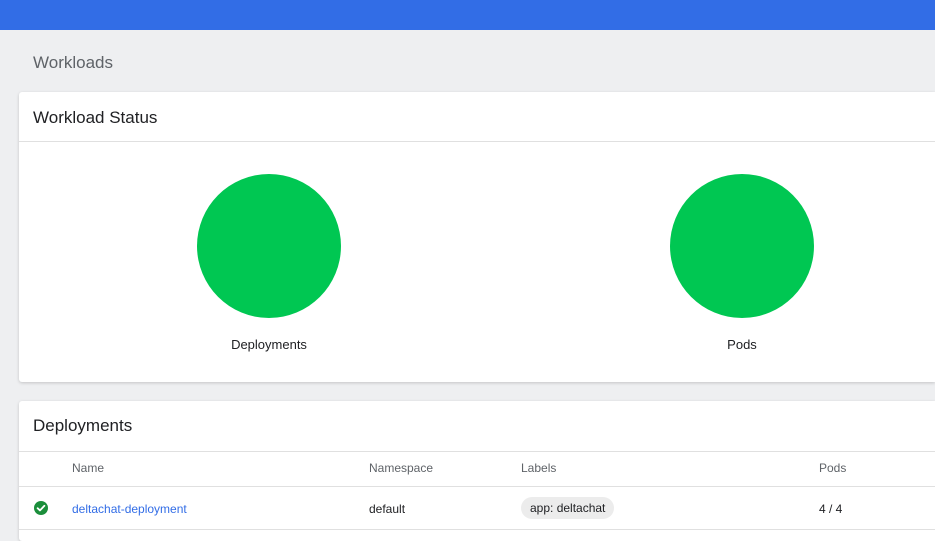  What do you see at coordinates (41, 508) in the screenshot?
I see `check-circle-icon` at bounding box center [41, 508].